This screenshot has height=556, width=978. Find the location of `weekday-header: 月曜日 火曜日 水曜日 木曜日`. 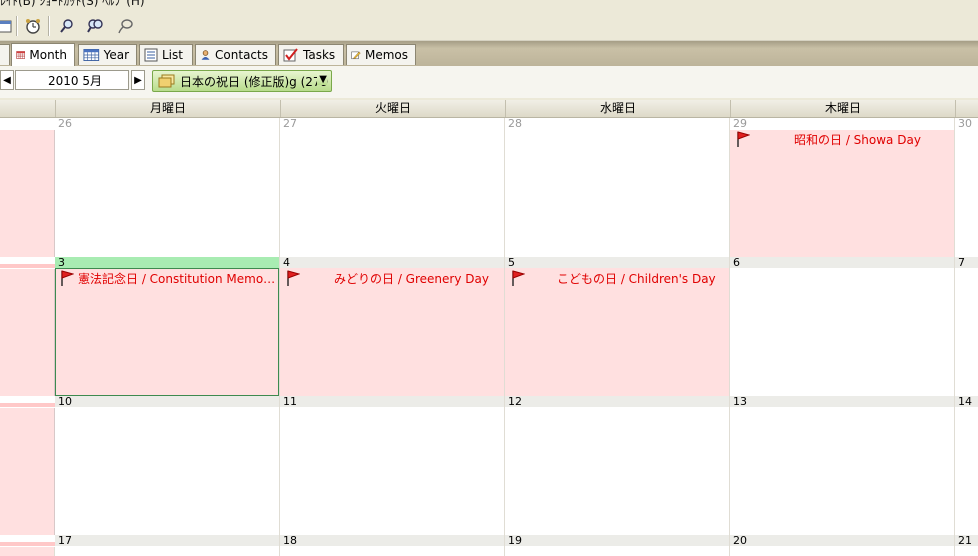

weekday-header: 月曜日 火曜日 水曜日 木曜日 is located at coordinates (489, 109).